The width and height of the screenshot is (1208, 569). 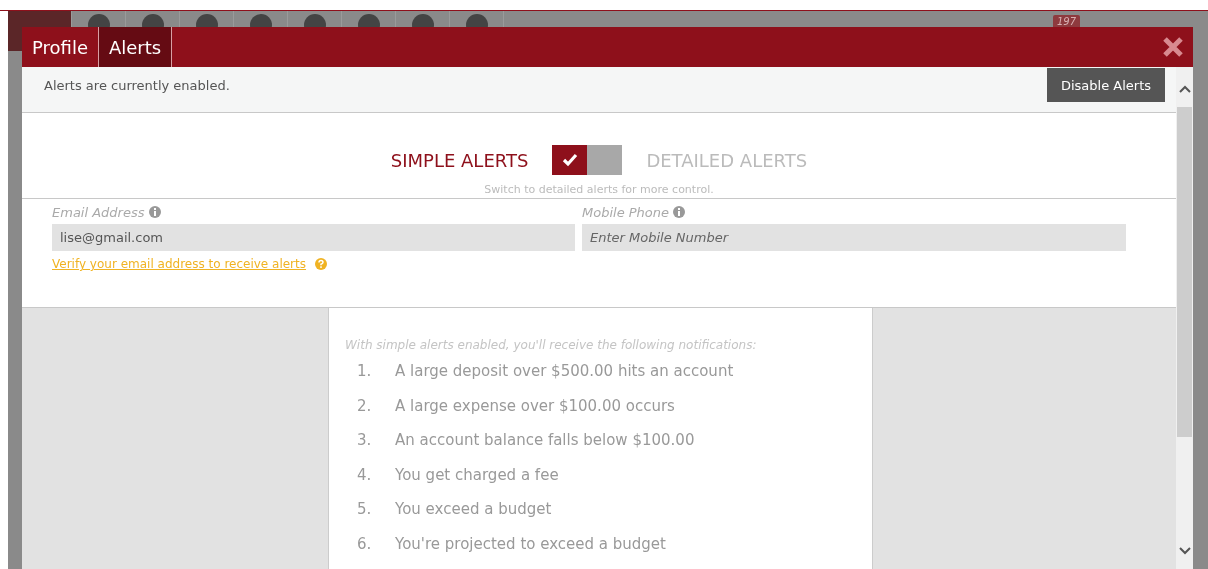 What do you see at coordinates (477, 475) in the screenshot?
I see `notification-item: You get charged a fee` at bounding box center [477, 475].